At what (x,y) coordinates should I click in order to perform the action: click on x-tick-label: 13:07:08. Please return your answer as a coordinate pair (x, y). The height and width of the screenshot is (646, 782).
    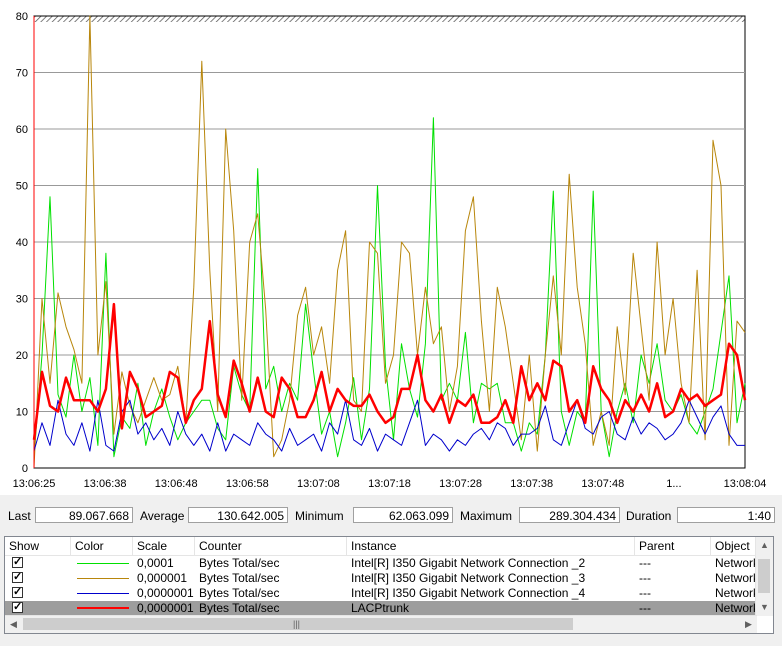
    Looking at the image, I should click on (318, 484).